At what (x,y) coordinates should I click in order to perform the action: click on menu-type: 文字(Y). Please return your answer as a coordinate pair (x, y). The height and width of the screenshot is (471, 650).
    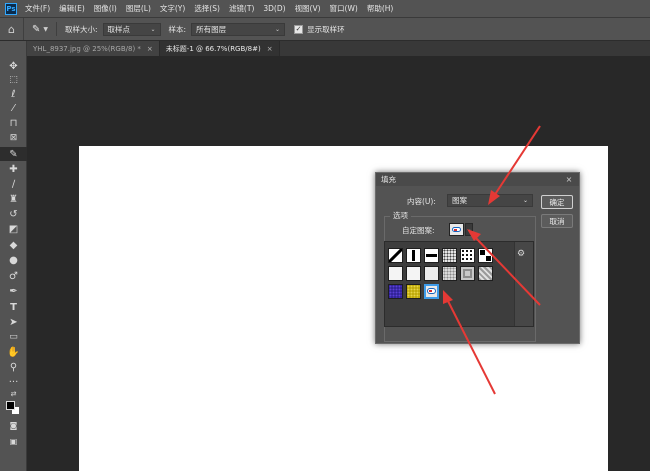
    Looking at the image, I should click on (172, 8).